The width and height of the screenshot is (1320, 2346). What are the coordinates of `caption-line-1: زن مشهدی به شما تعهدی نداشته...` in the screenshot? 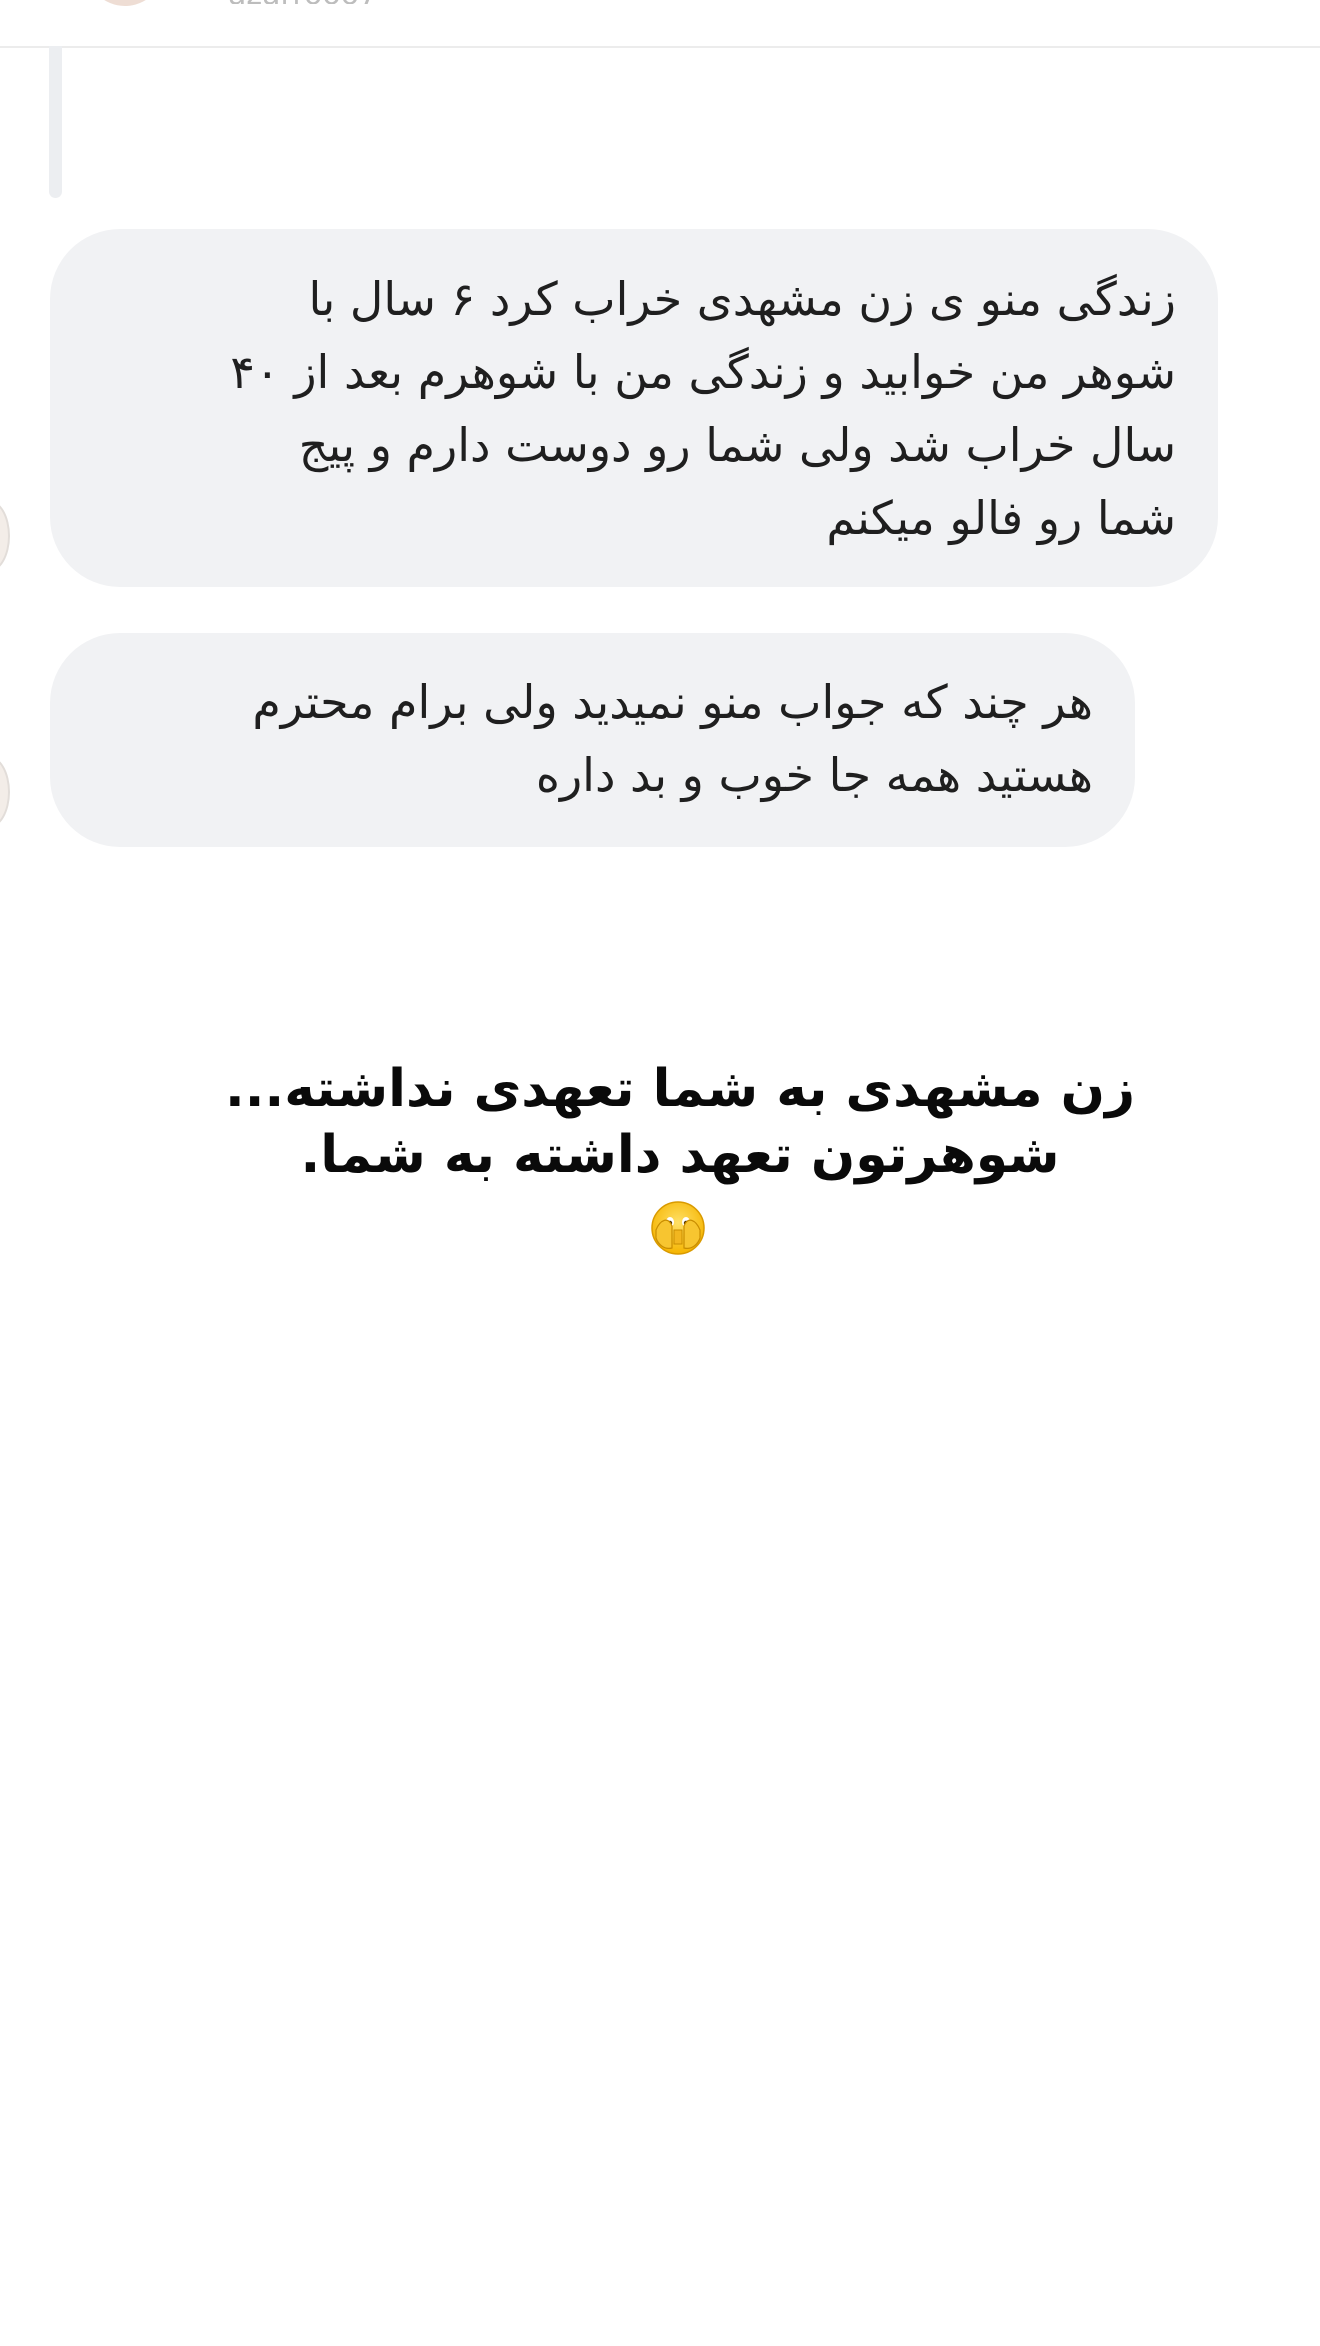 It's located at (680, 1089).